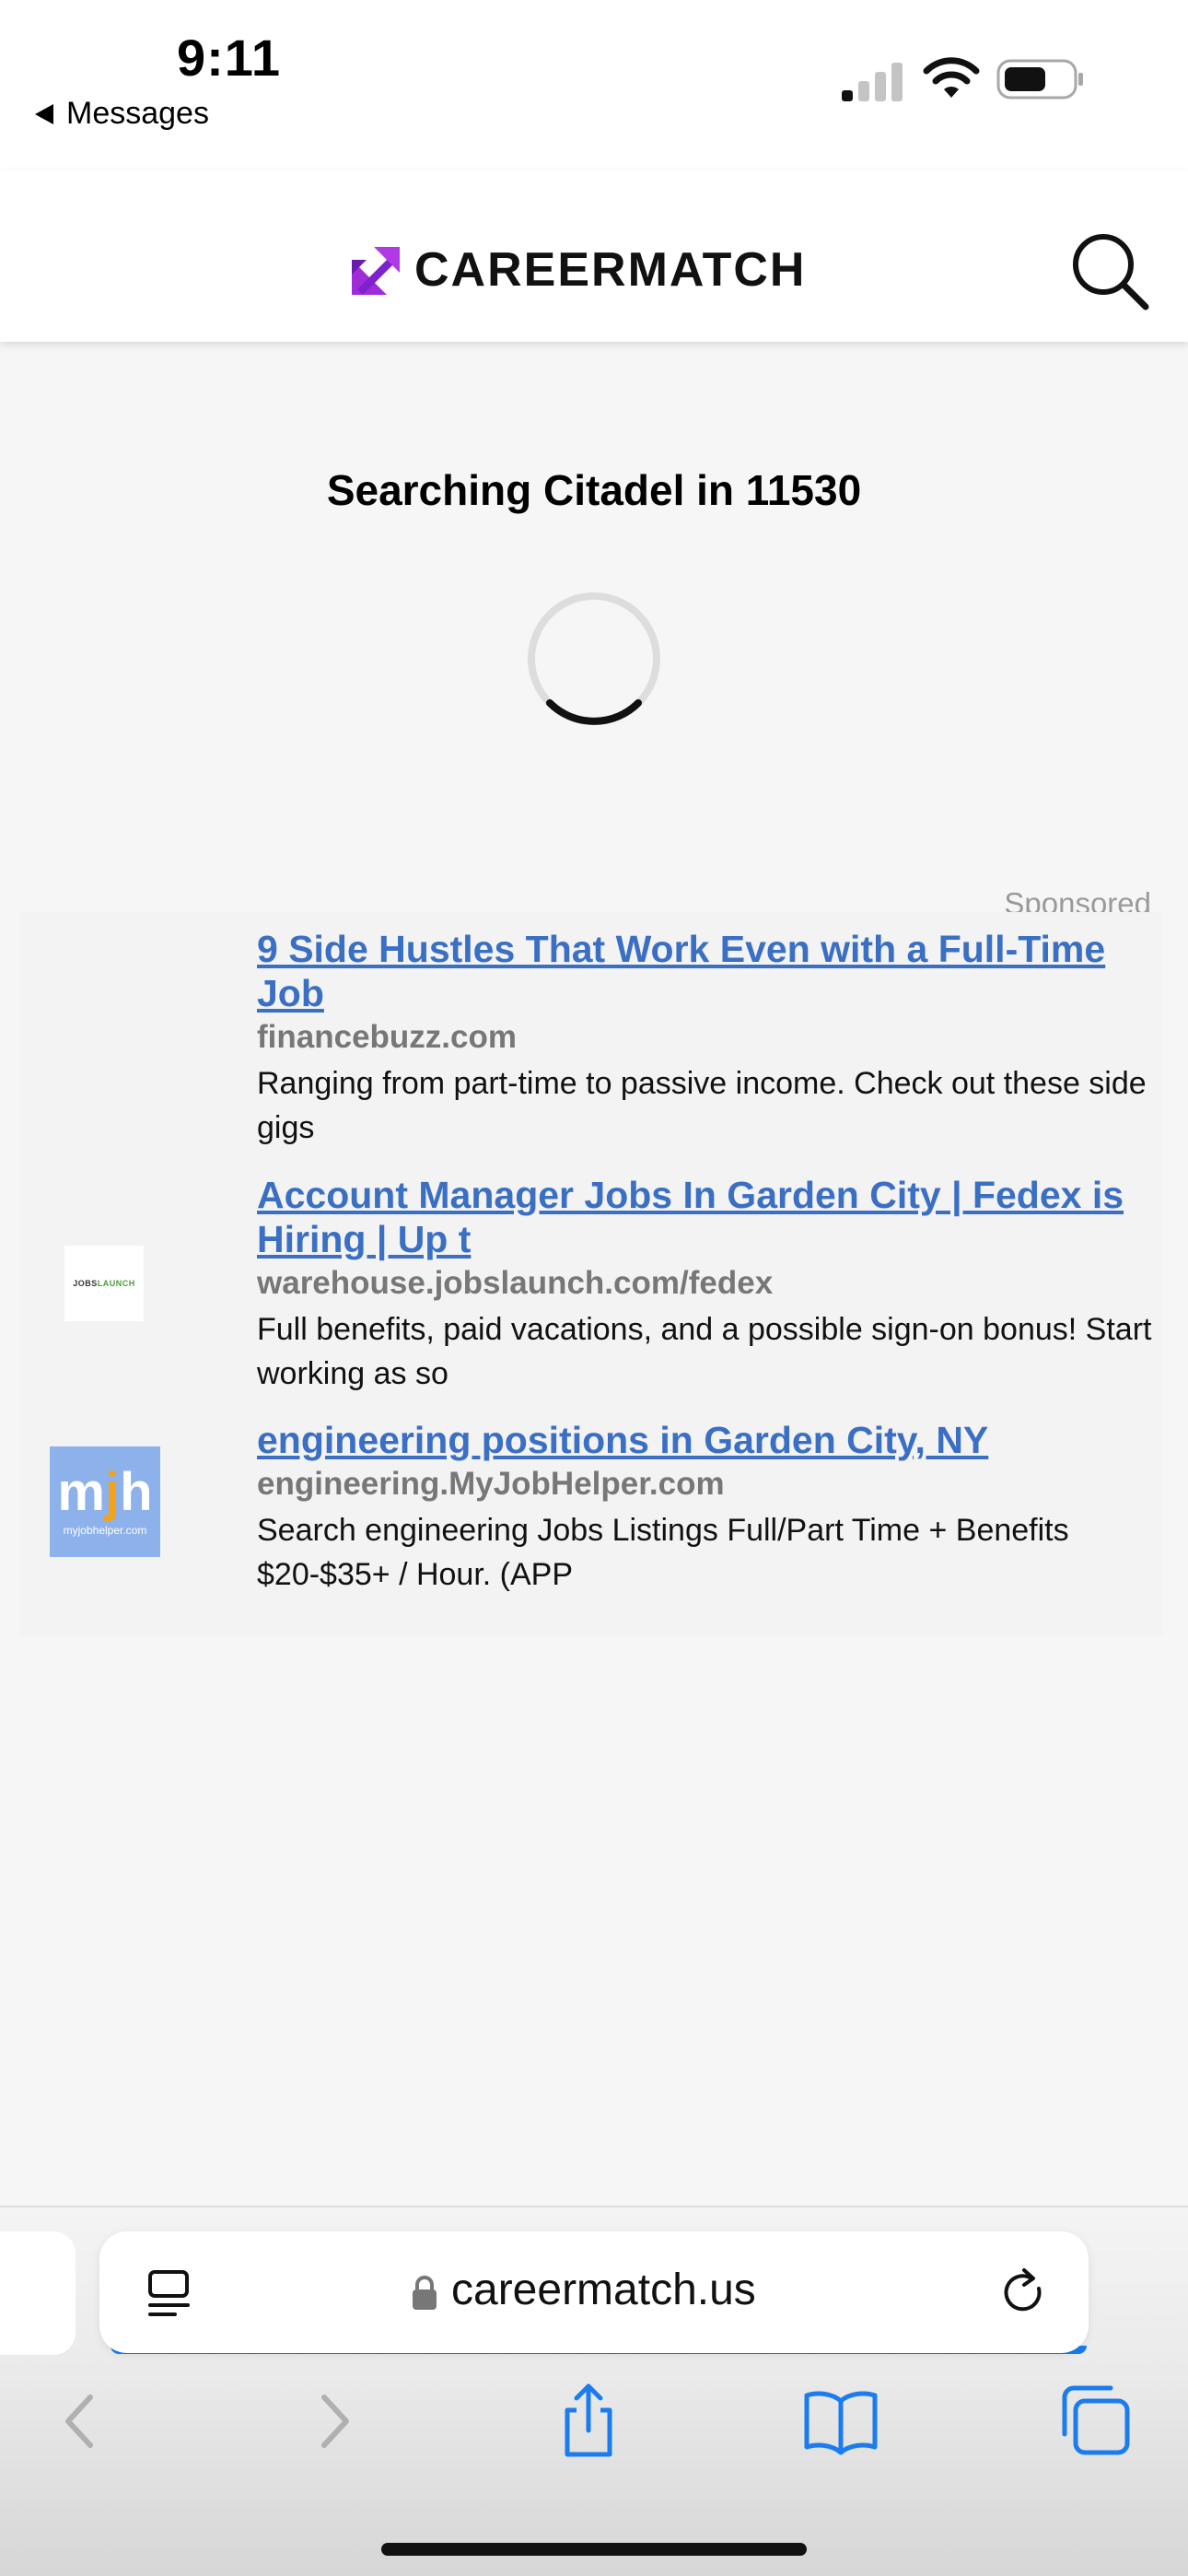 This screenshot has width=1188, height=2576. Describe the element at coordinates (1024, 2292) in the screenshot. I see `reload-icon` at that location.